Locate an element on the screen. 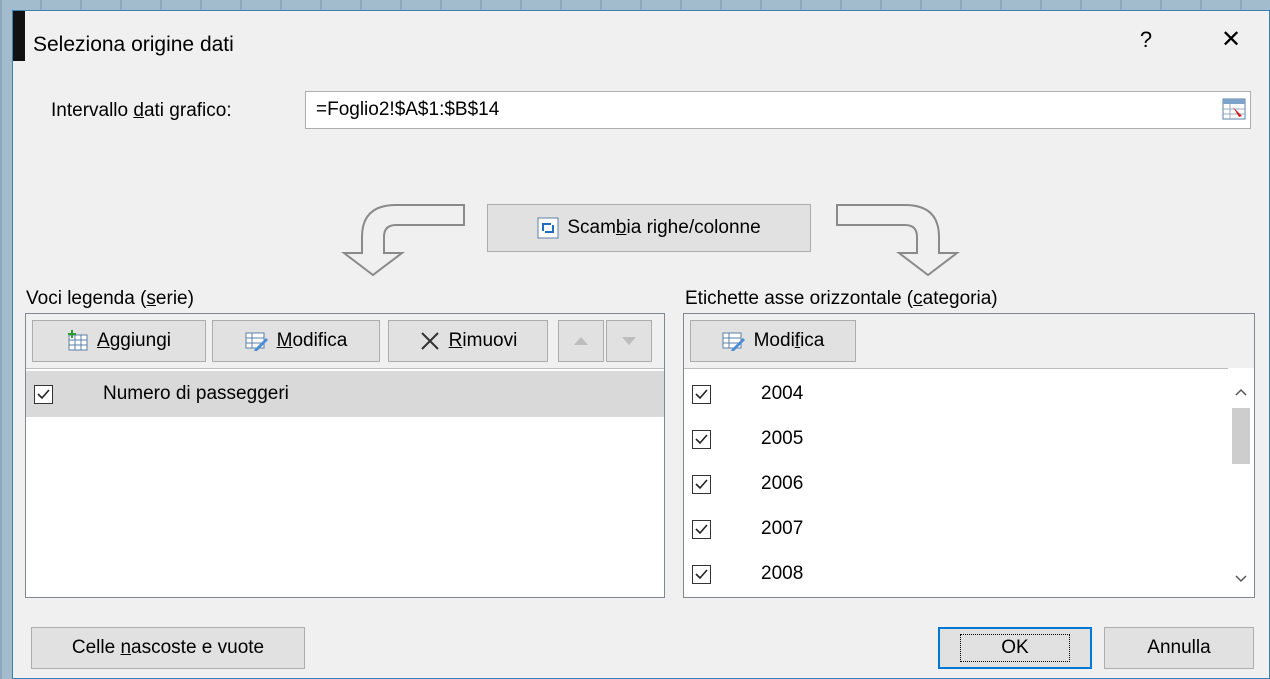 Image resolution: width=1270 pixels, height=679 pixels. hidden-empty-cells-button: Celle nascoste e vuote is located at coordinates (168, 648).